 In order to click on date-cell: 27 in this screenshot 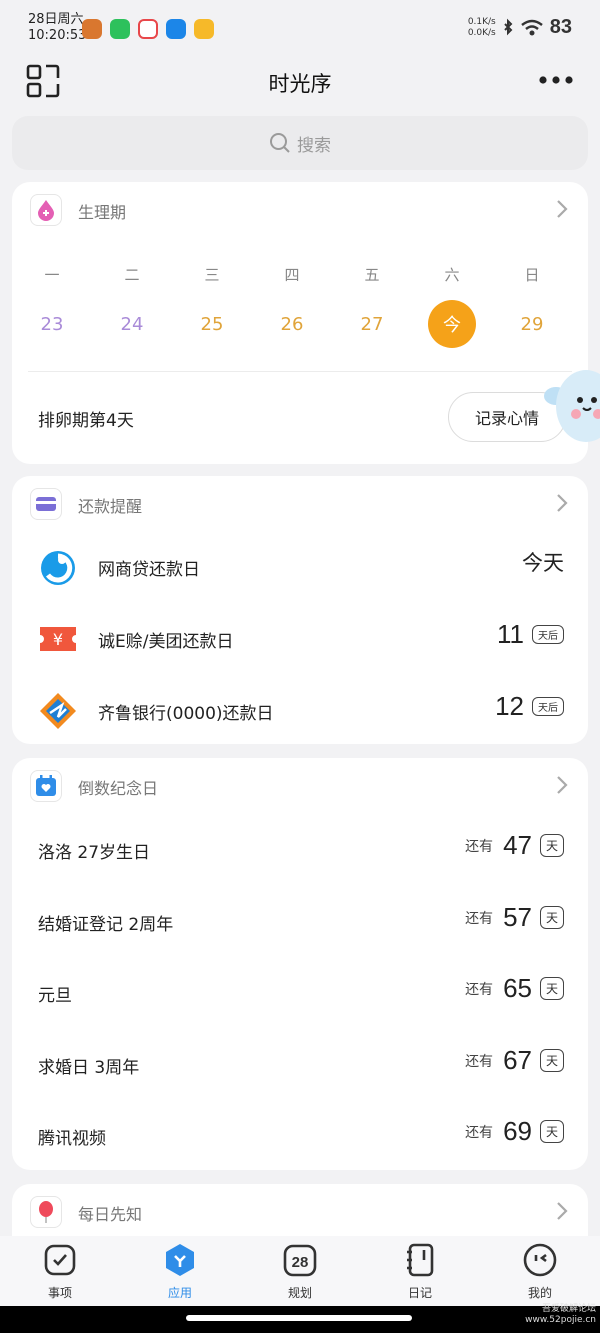, I will do `click(372, 324)`.